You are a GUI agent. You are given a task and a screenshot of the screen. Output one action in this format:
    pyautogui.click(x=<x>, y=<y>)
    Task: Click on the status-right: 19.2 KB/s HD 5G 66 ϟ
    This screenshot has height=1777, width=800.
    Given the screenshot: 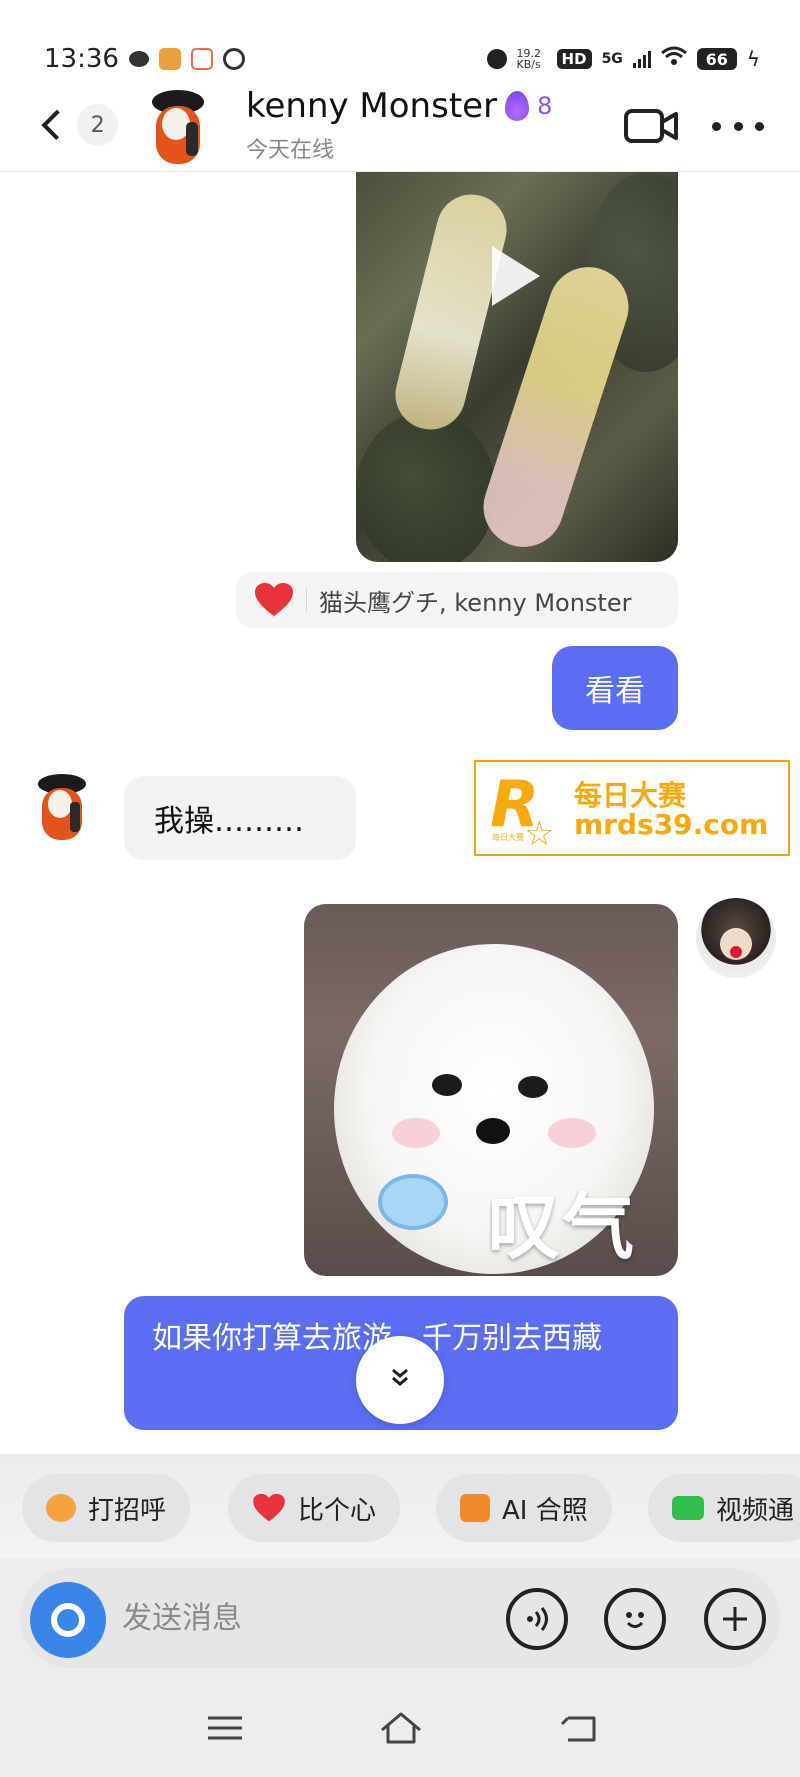 What is the action you would take?
    pyautogui.click(x=623, y=59)
    